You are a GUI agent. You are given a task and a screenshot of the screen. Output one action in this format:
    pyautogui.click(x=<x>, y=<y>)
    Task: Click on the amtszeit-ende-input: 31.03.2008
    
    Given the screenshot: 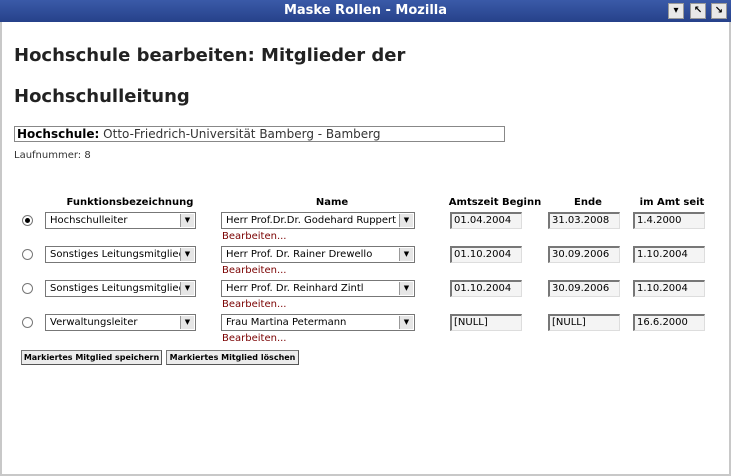 What is the action you would take?
    pyautogui.click(x=584, y=220)
    